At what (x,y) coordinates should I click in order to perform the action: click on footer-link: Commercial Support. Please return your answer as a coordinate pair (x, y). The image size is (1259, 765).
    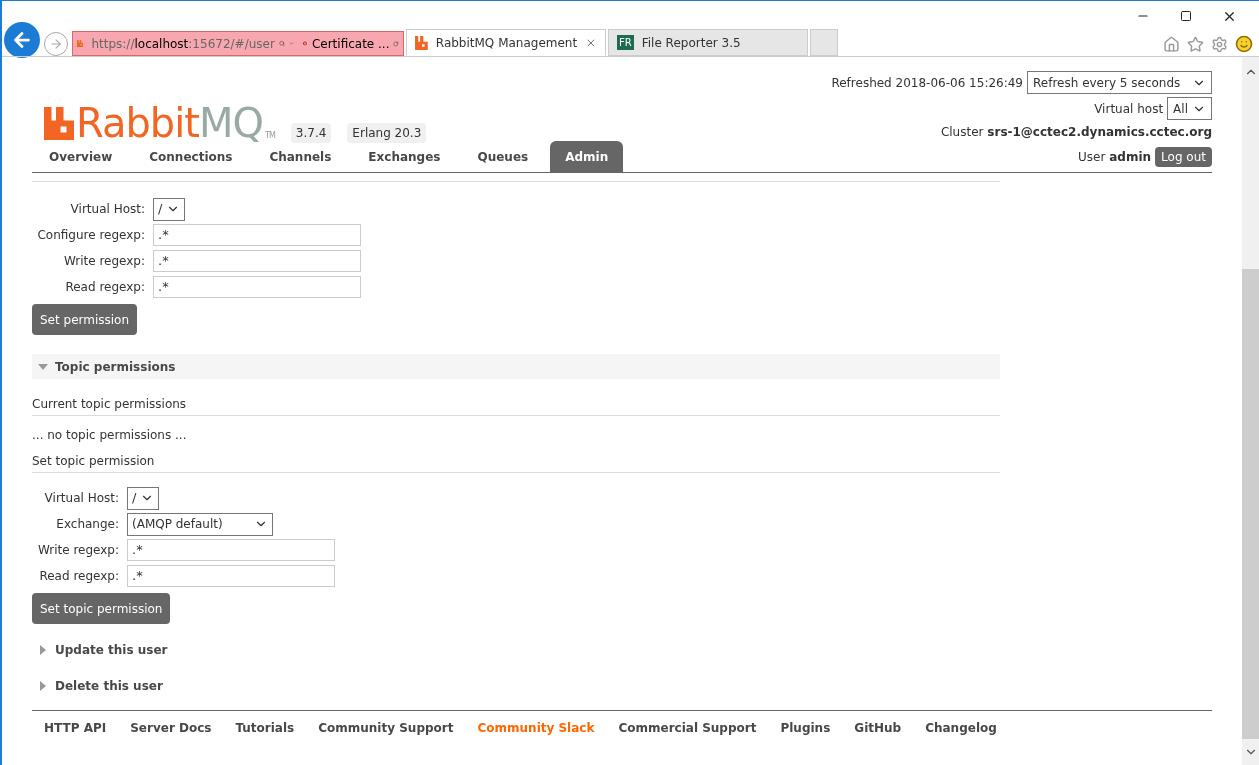
    Looking at the image, I should click on (687, 727).